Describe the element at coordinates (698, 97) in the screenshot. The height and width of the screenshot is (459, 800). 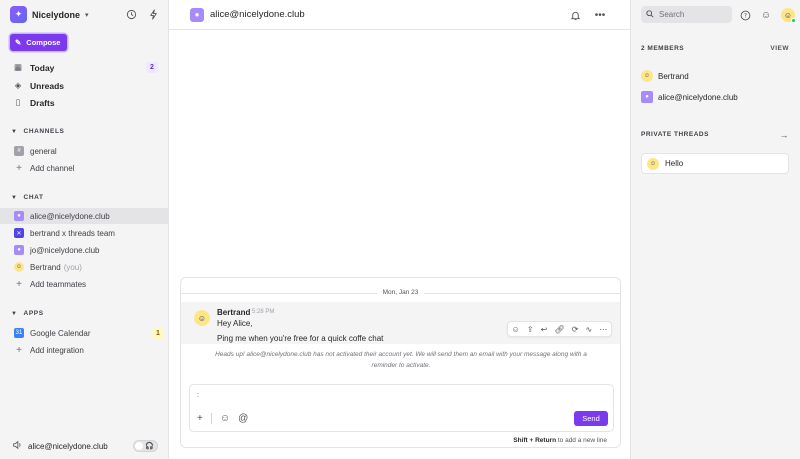
I see `member-name: alice@nicelydone.club` at that location.